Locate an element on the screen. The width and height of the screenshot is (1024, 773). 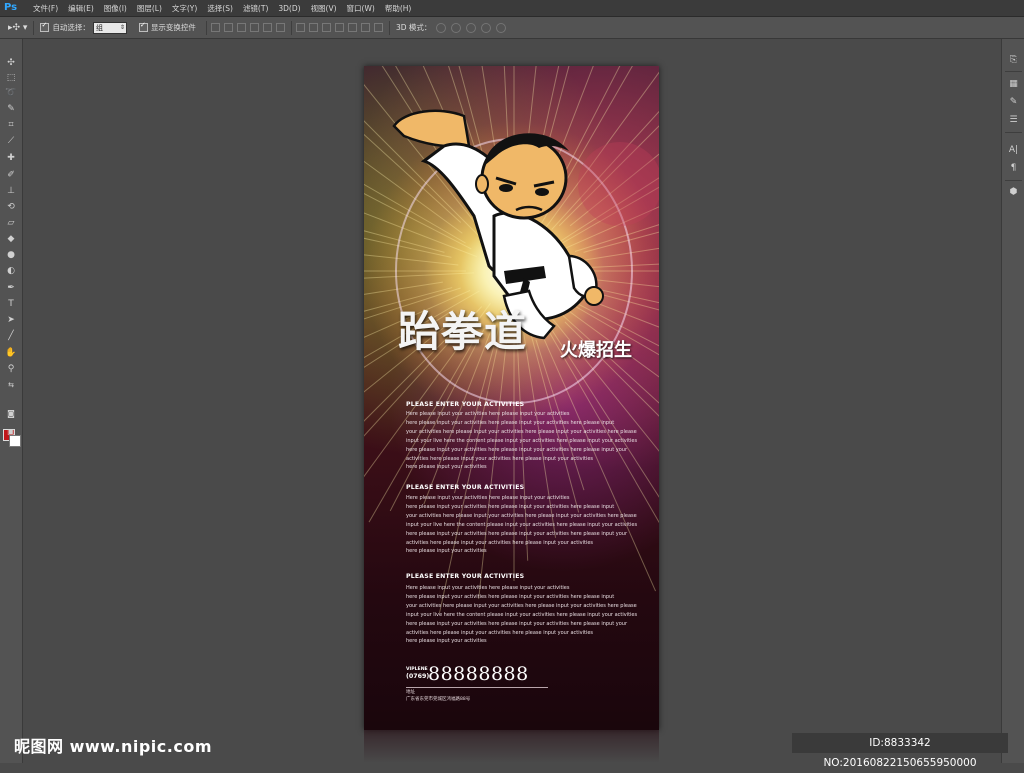
phone-number: 88888888 is located at coordinates (478, 674).